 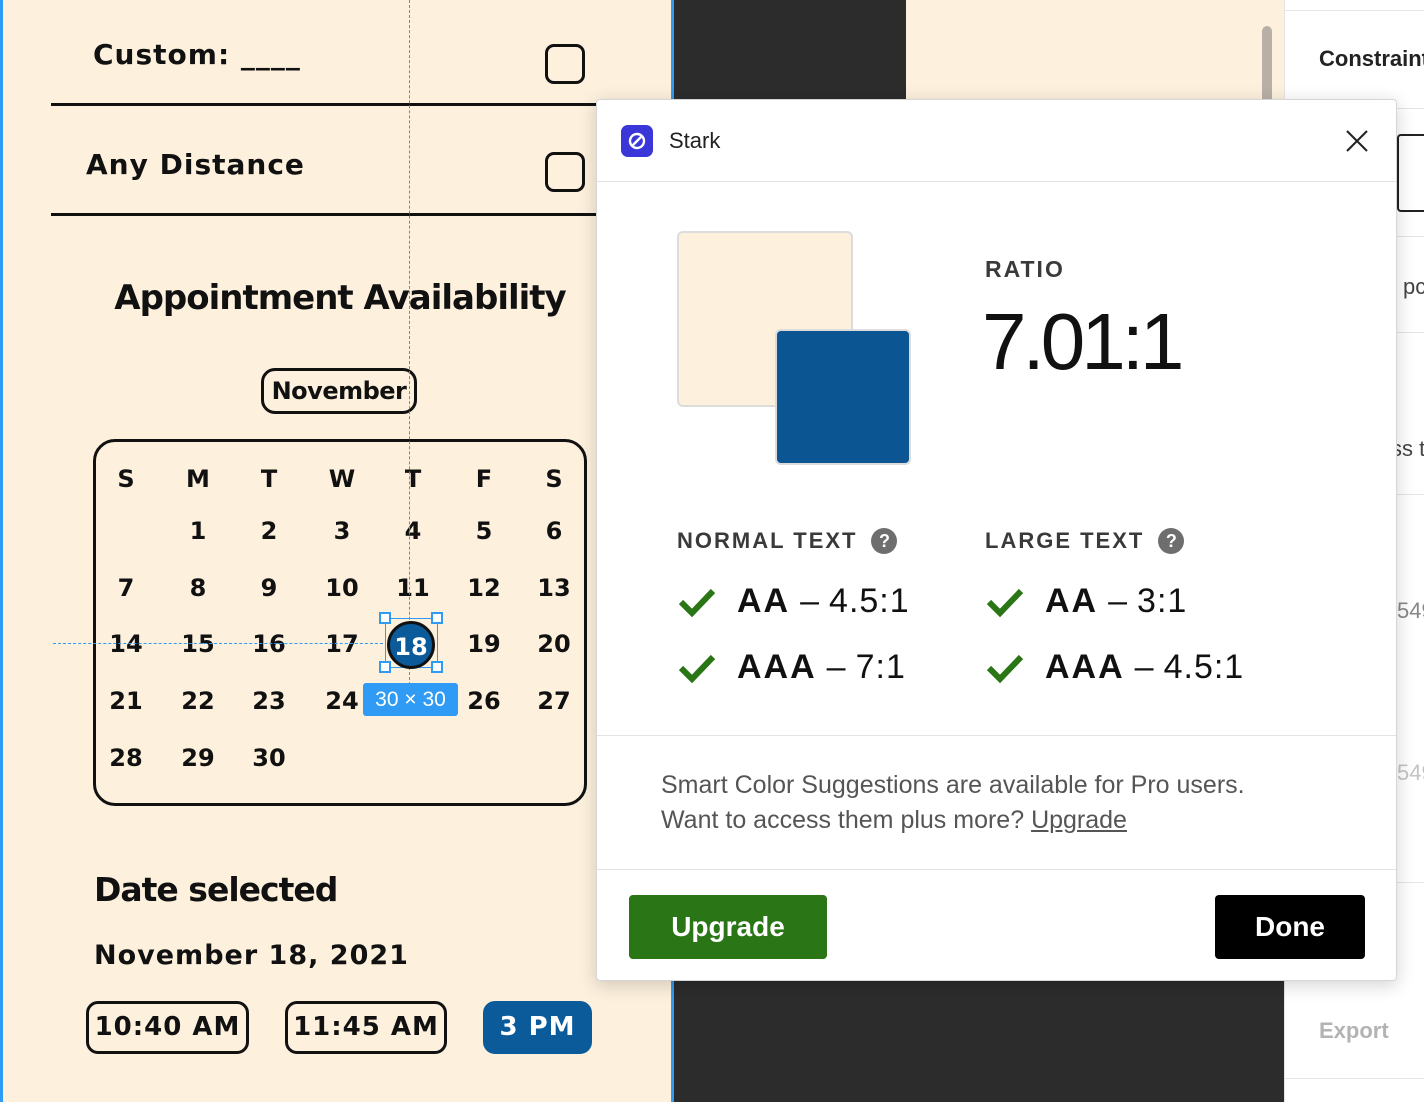 I want to click on export-section-label: Export, so click(x=1354, y=1031).